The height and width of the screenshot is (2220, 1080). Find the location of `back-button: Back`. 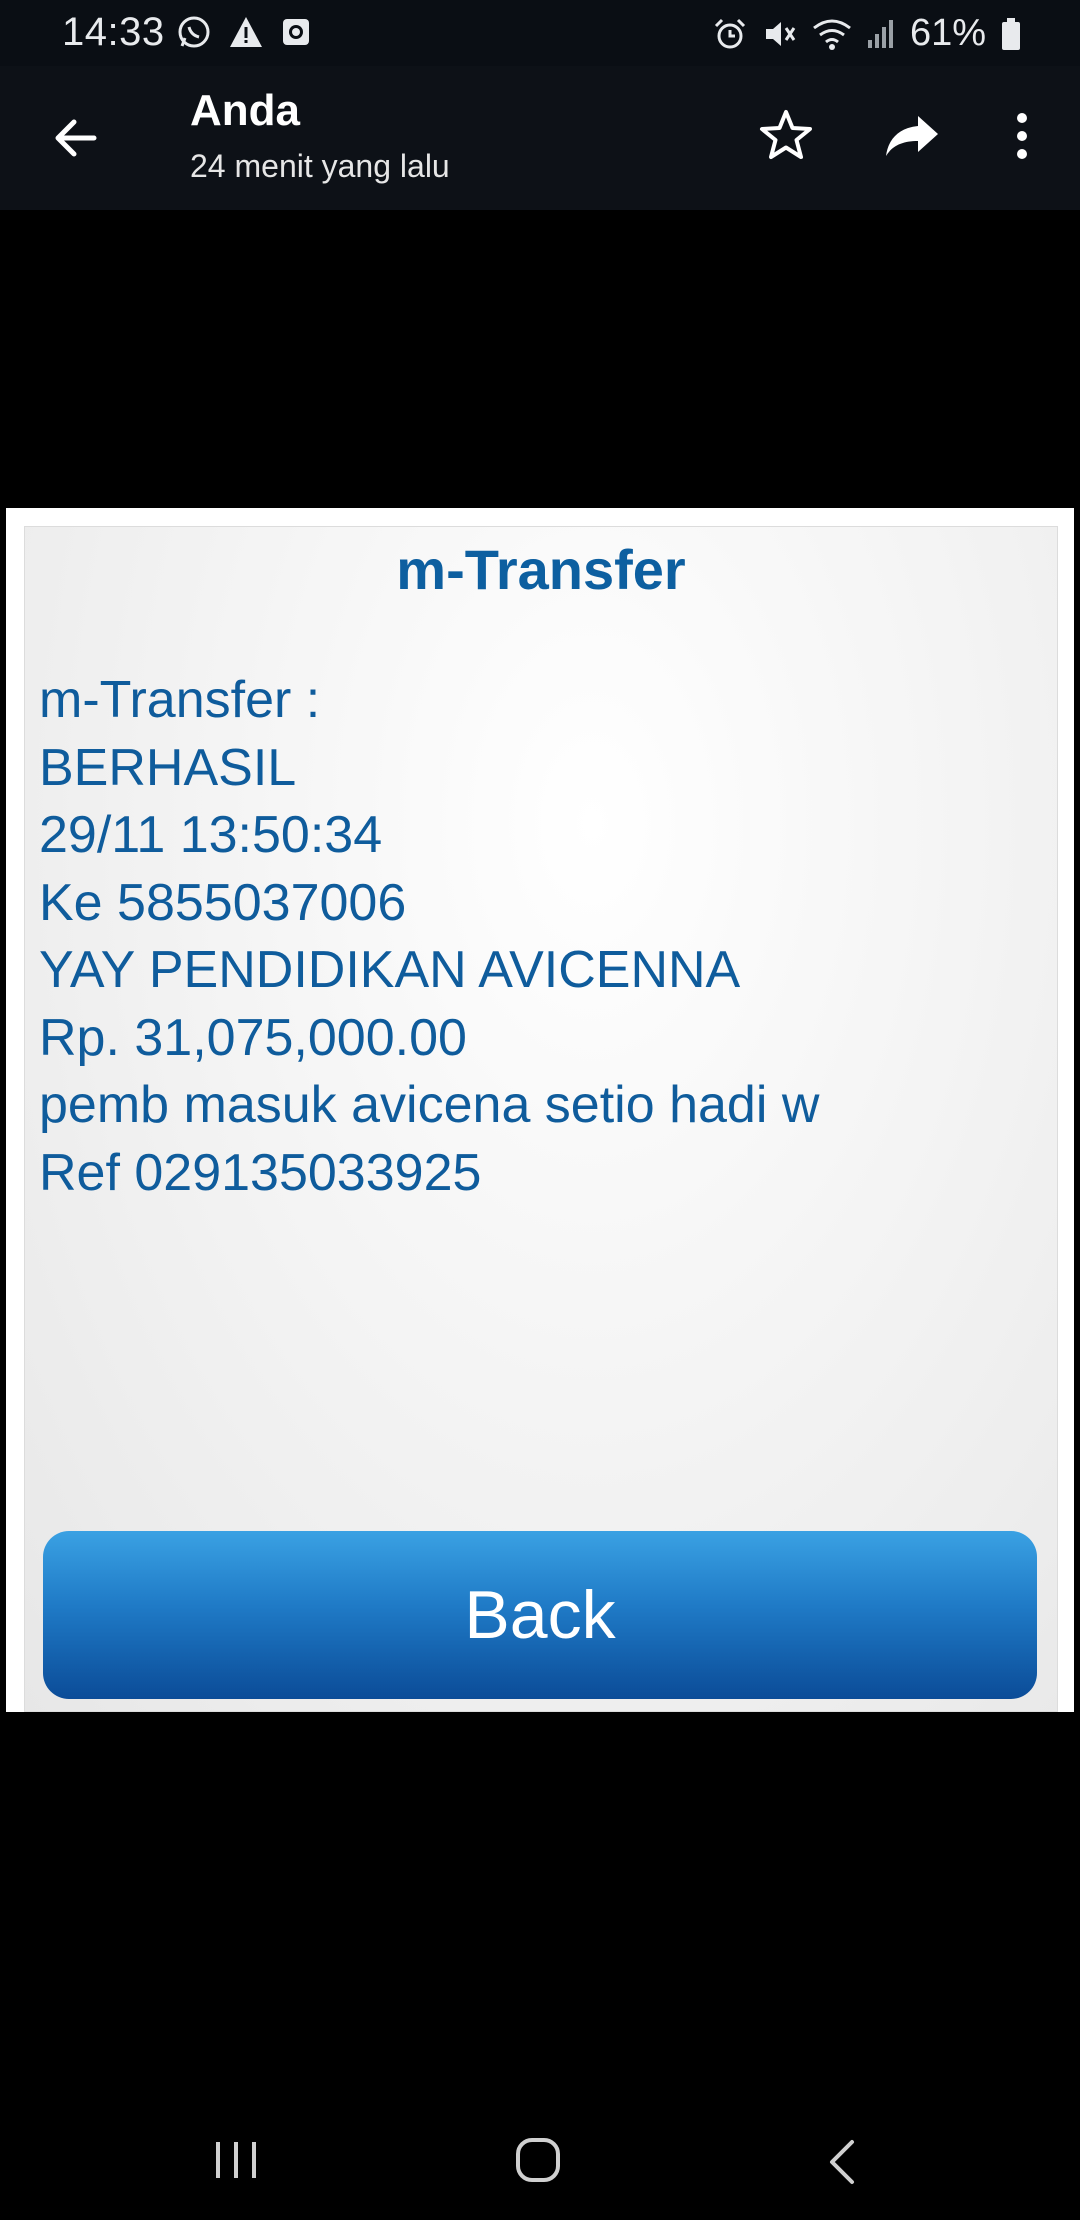

back-button: Back is located at coordinates (540, 1615).